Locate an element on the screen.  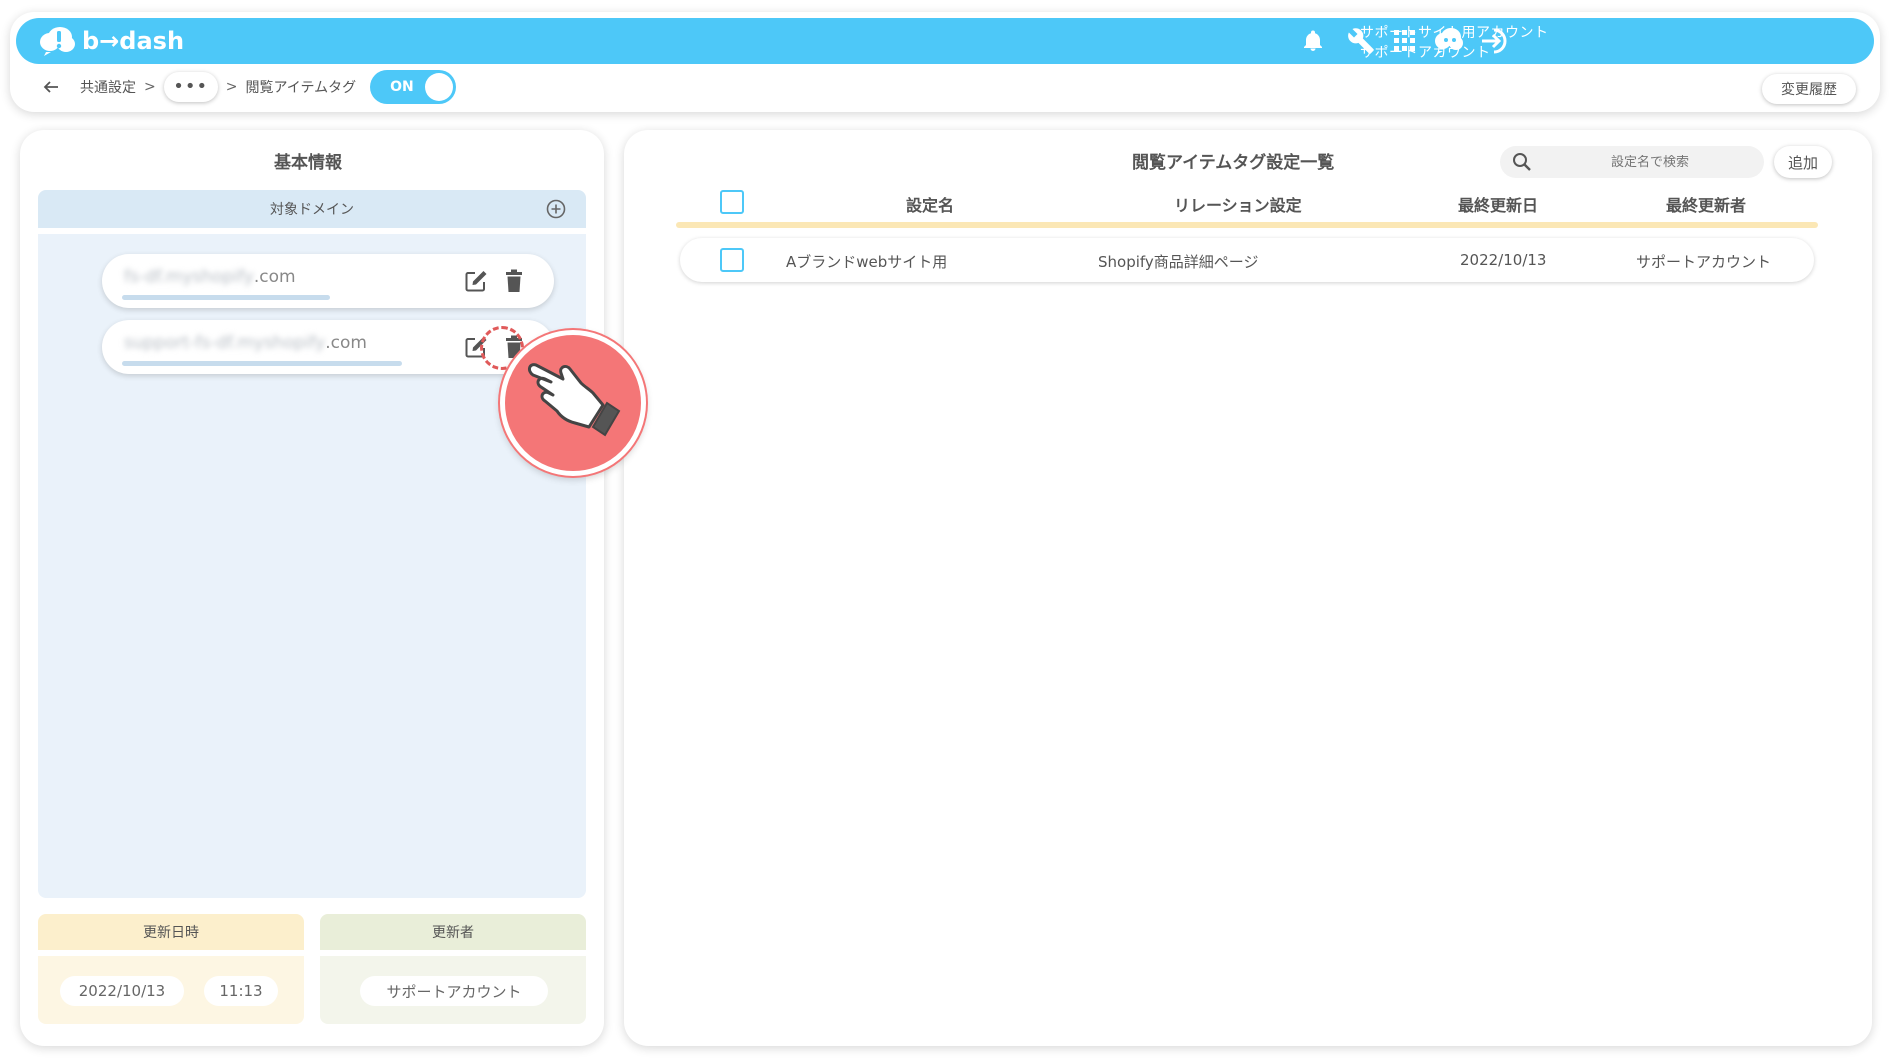
row-setting-name: Aブランドwebサイト用 is located at coordinates (867, 262).